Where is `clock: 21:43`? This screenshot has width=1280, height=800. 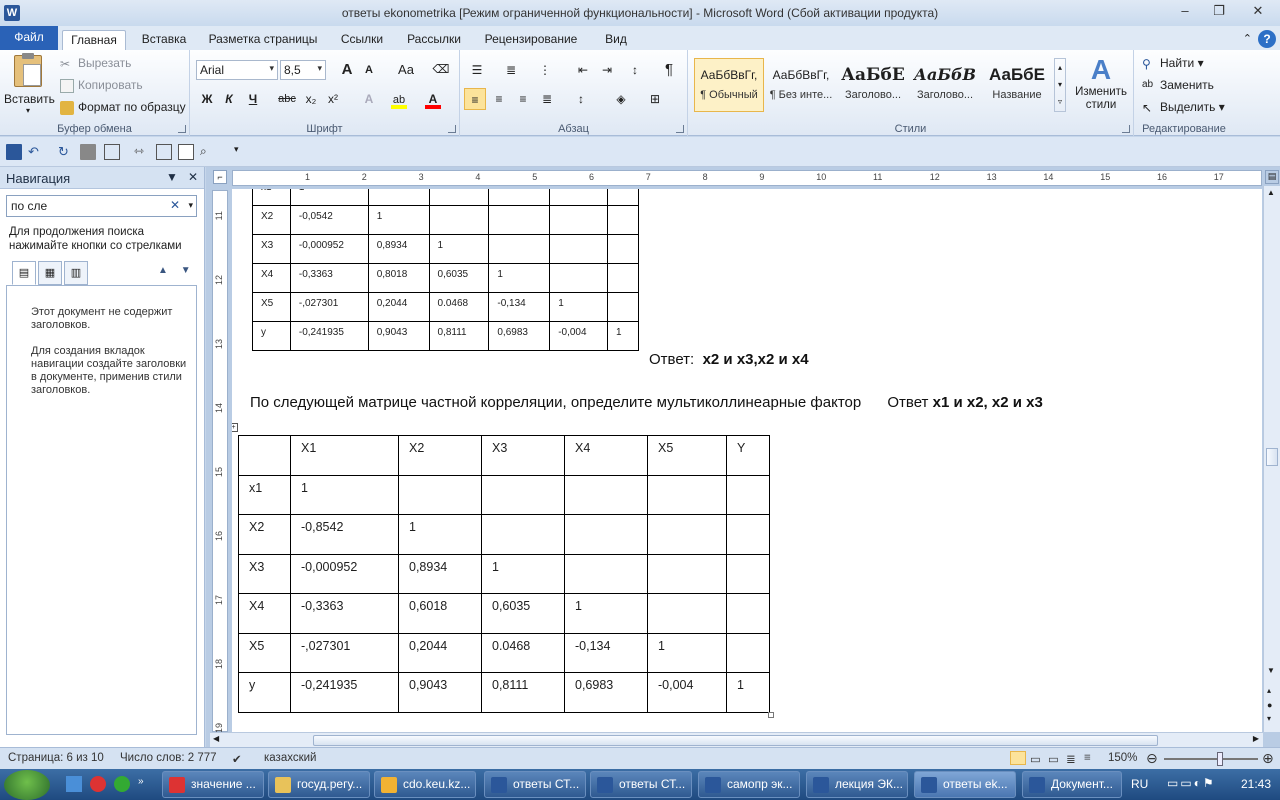 clock: 21:43 is located at coordinates (1256, 784).